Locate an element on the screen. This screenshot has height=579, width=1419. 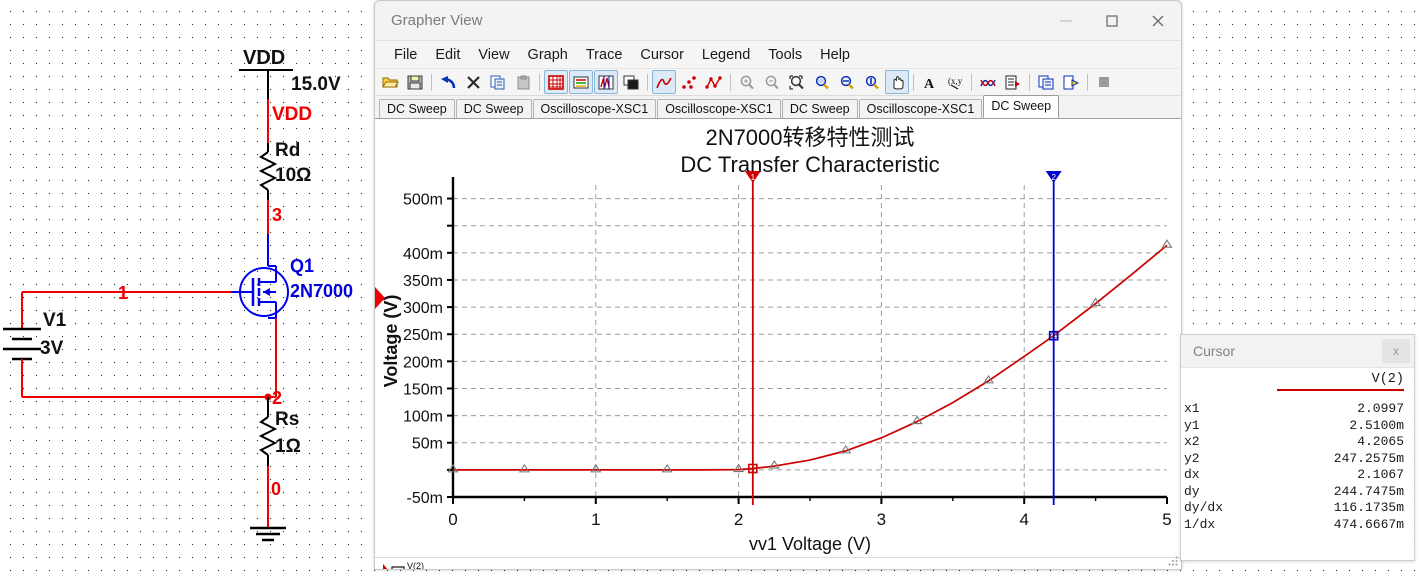
paste-icon is located at coordinates (523, 82).